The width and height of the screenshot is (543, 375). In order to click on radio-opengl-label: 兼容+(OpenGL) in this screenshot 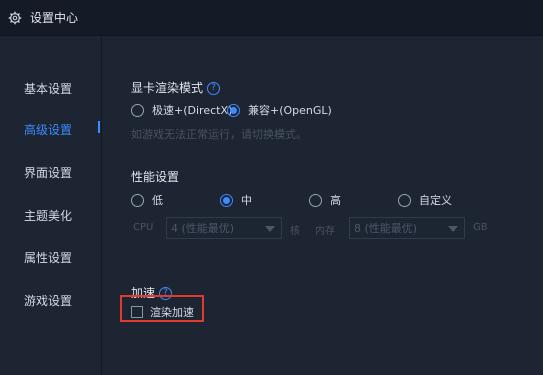, I will do `click(290, 110)`.